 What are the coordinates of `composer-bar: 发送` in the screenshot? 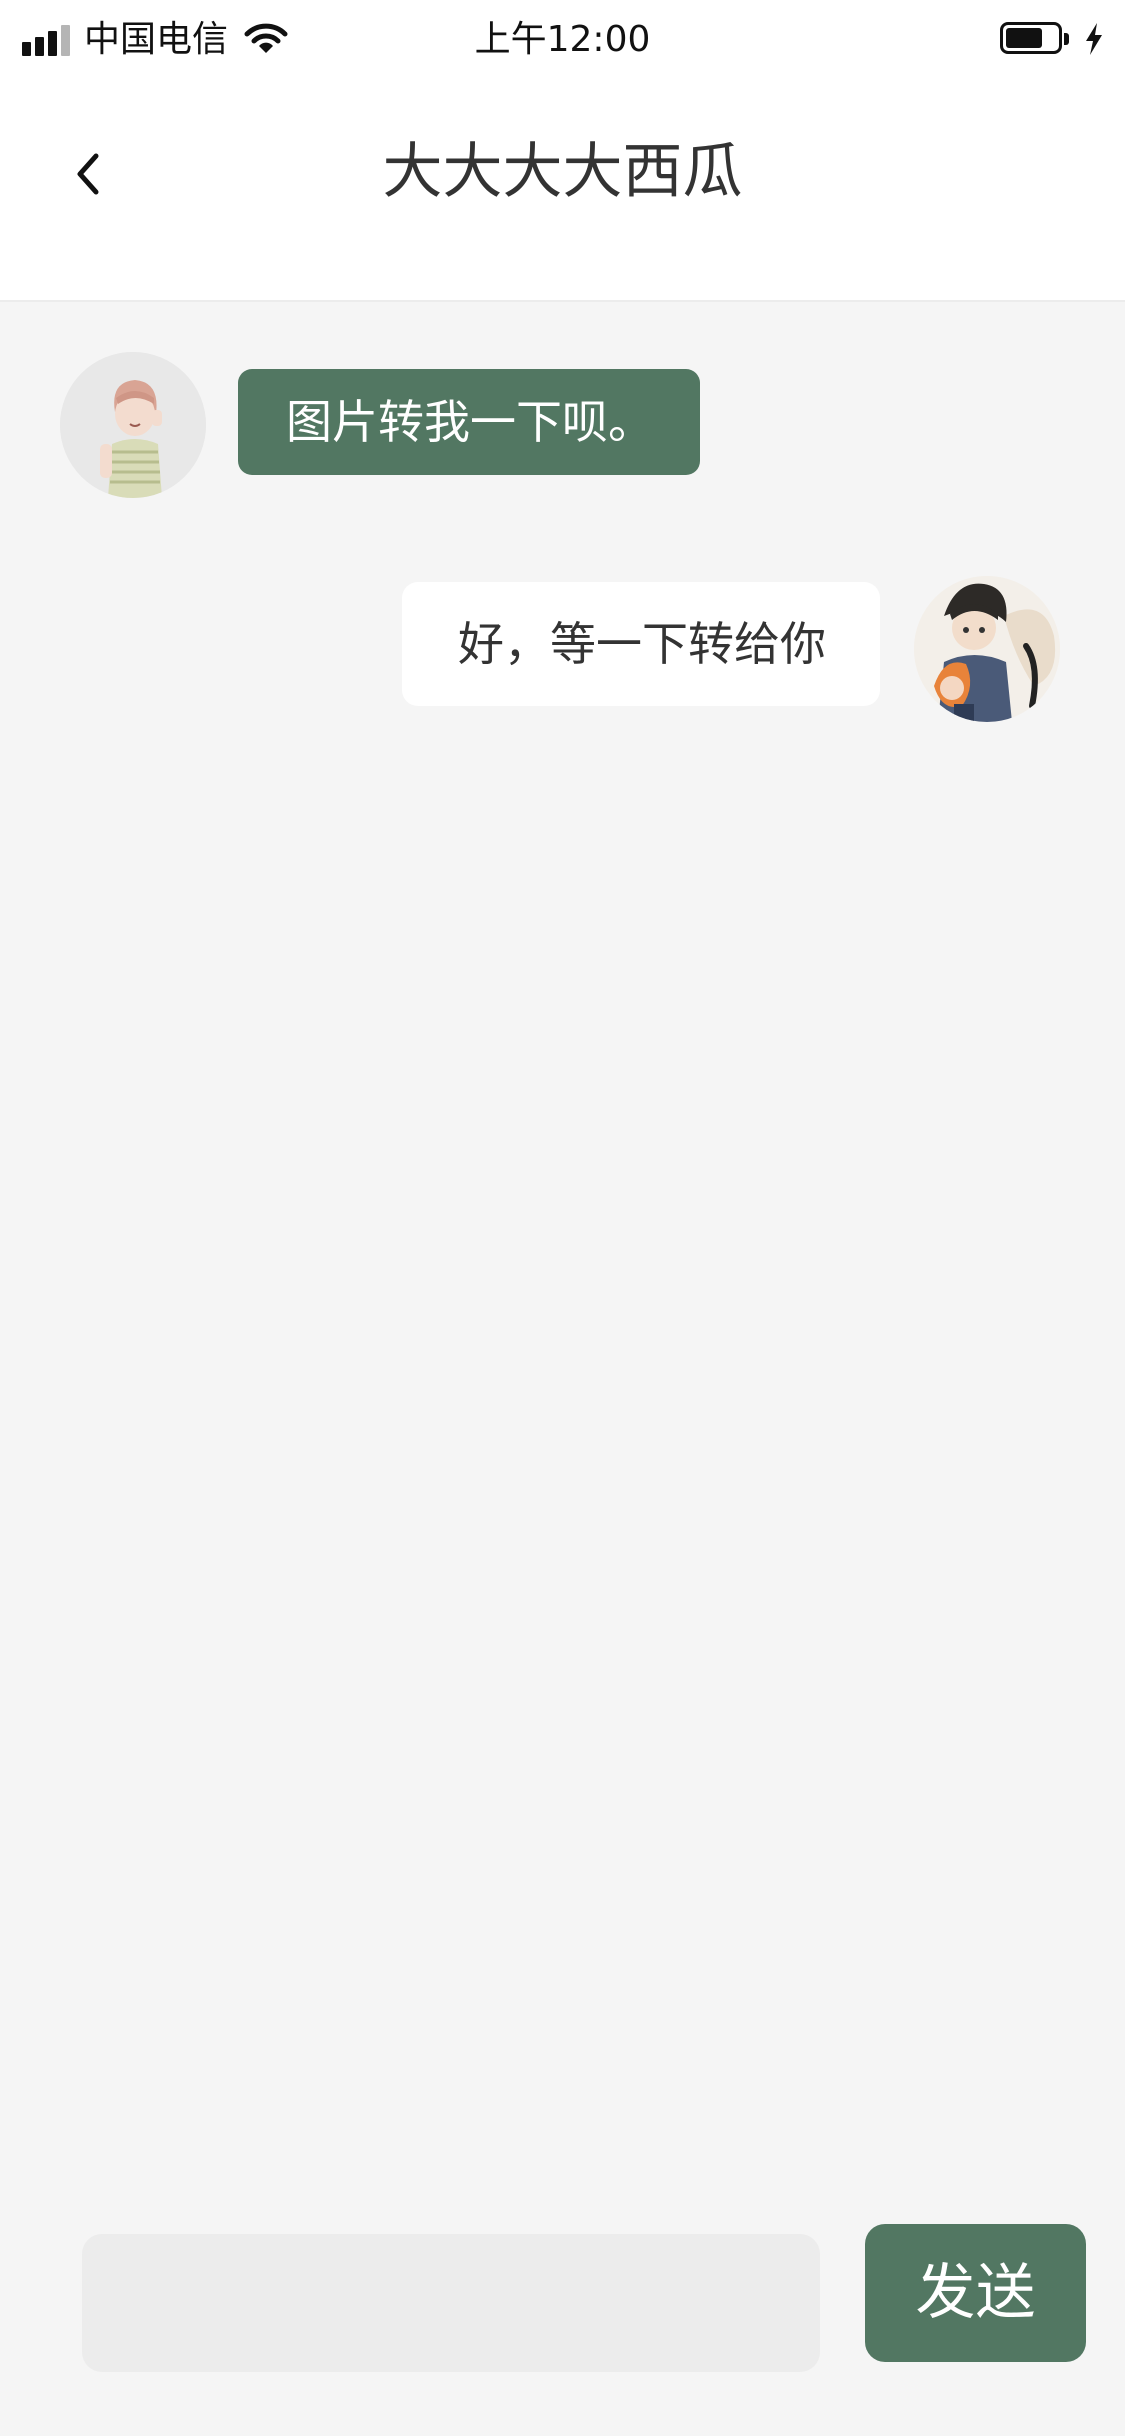 It's located at (562, 2318).